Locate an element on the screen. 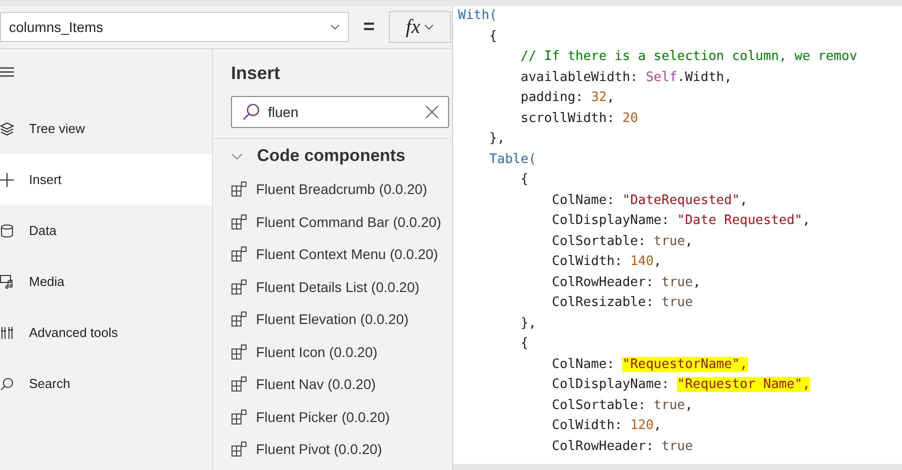 This screenshot has height=470, width=902. code-line: ColResizable: true is located at coordinates (622, 303).